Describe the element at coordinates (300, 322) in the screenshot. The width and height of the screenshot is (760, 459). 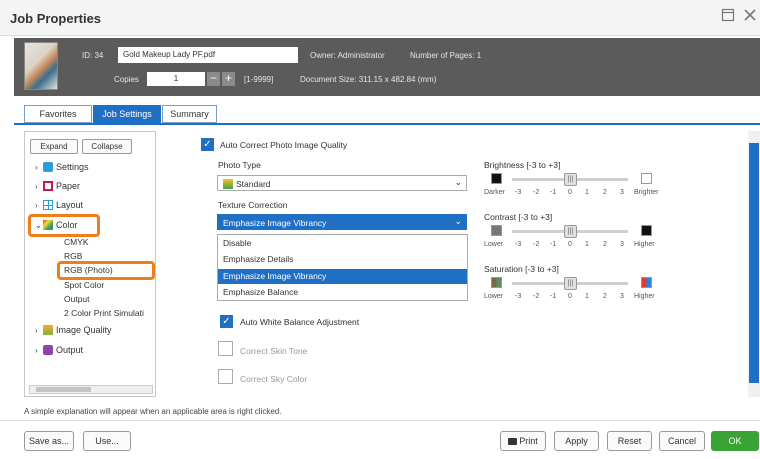
I see `auto-white-balance-label: Auto White Balance Adjustment` at that location.